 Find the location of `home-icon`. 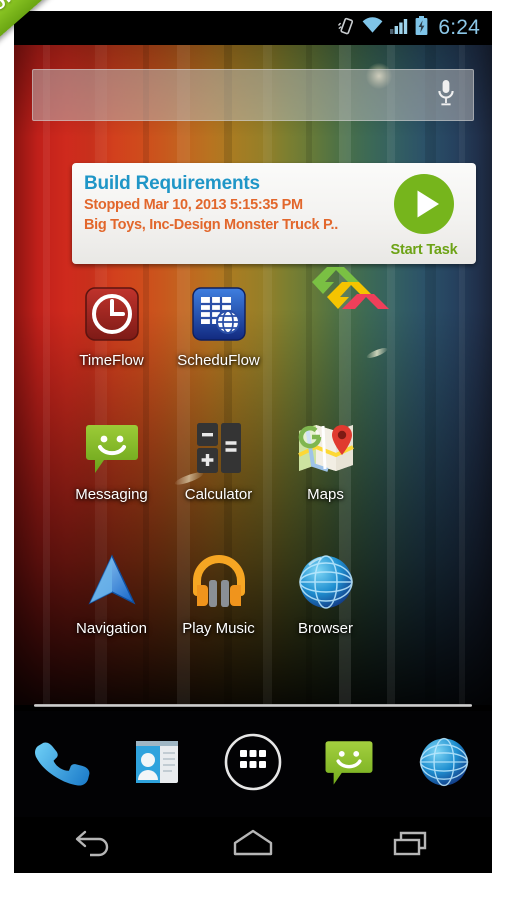

home-icon is located at coordinates (253, 845).